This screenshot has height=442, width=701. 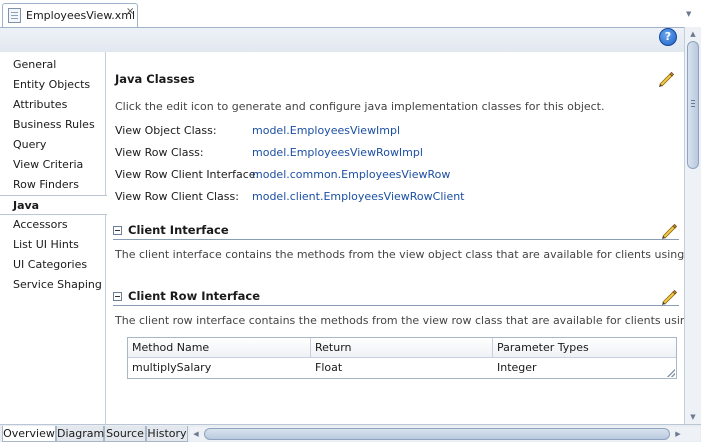 I want to click on overview-header, so click(x=342, y=39).